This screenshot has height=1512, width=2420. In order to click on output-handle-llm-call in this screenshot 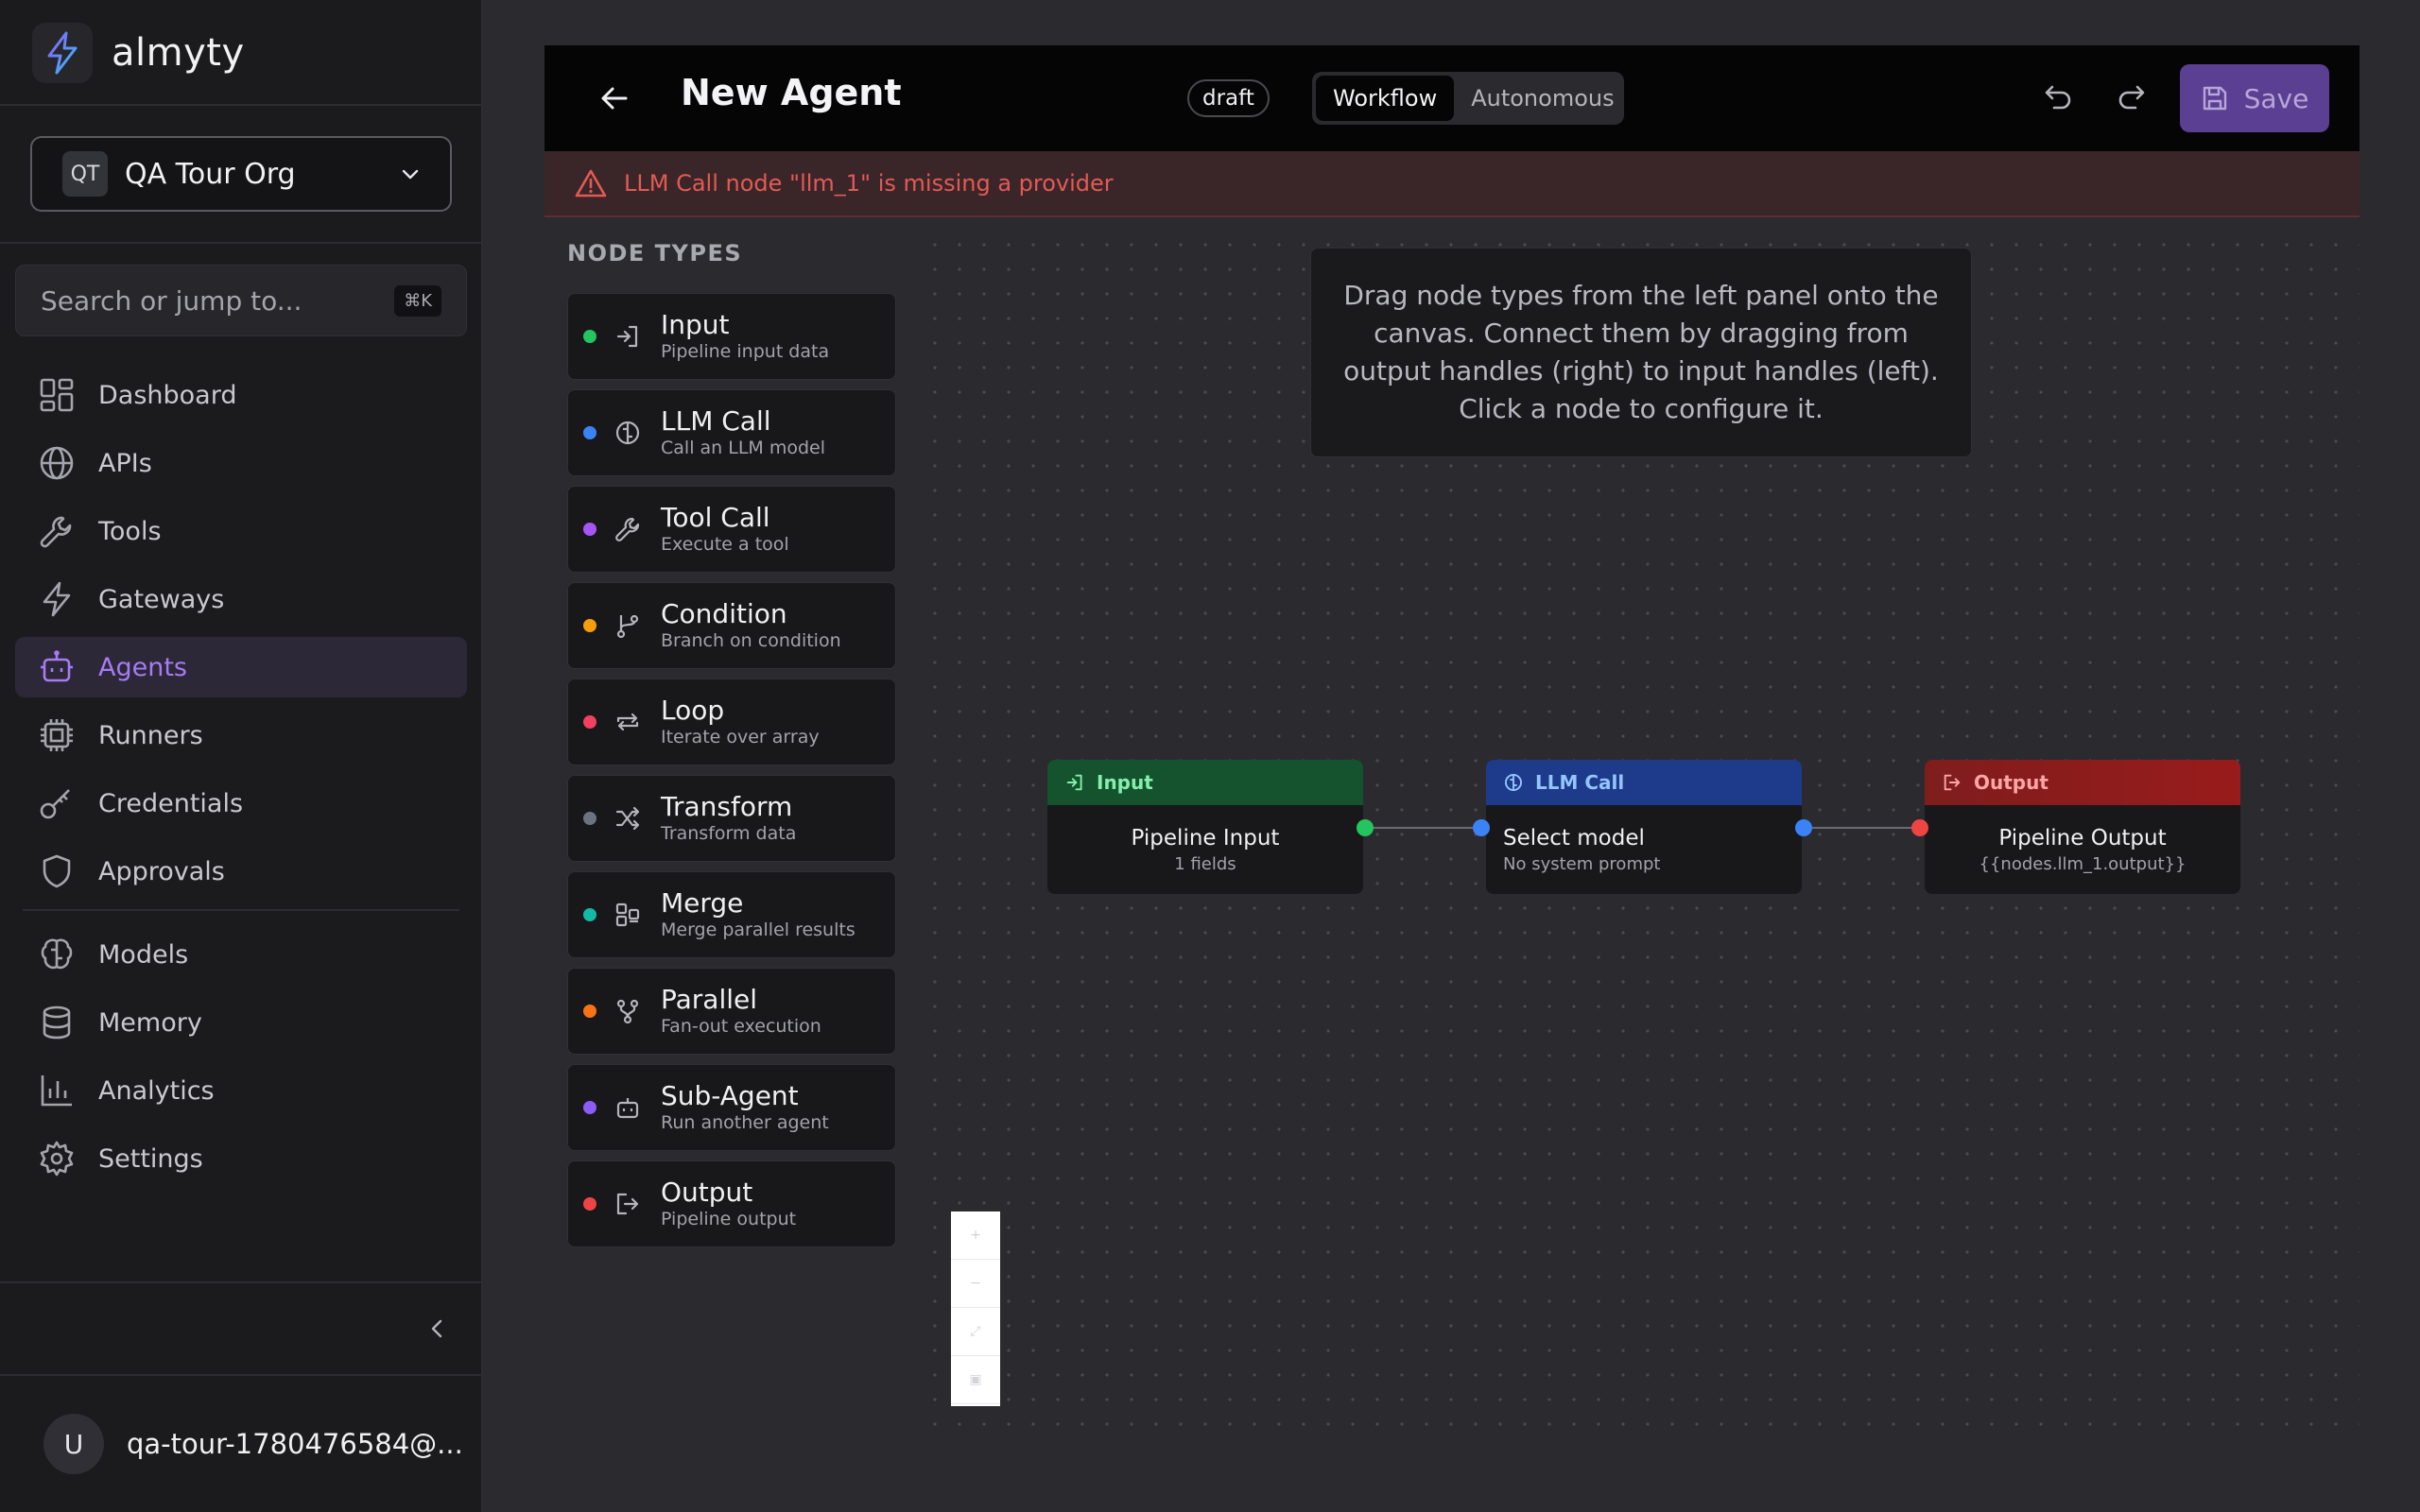, I will do `click(1803, 827)`.